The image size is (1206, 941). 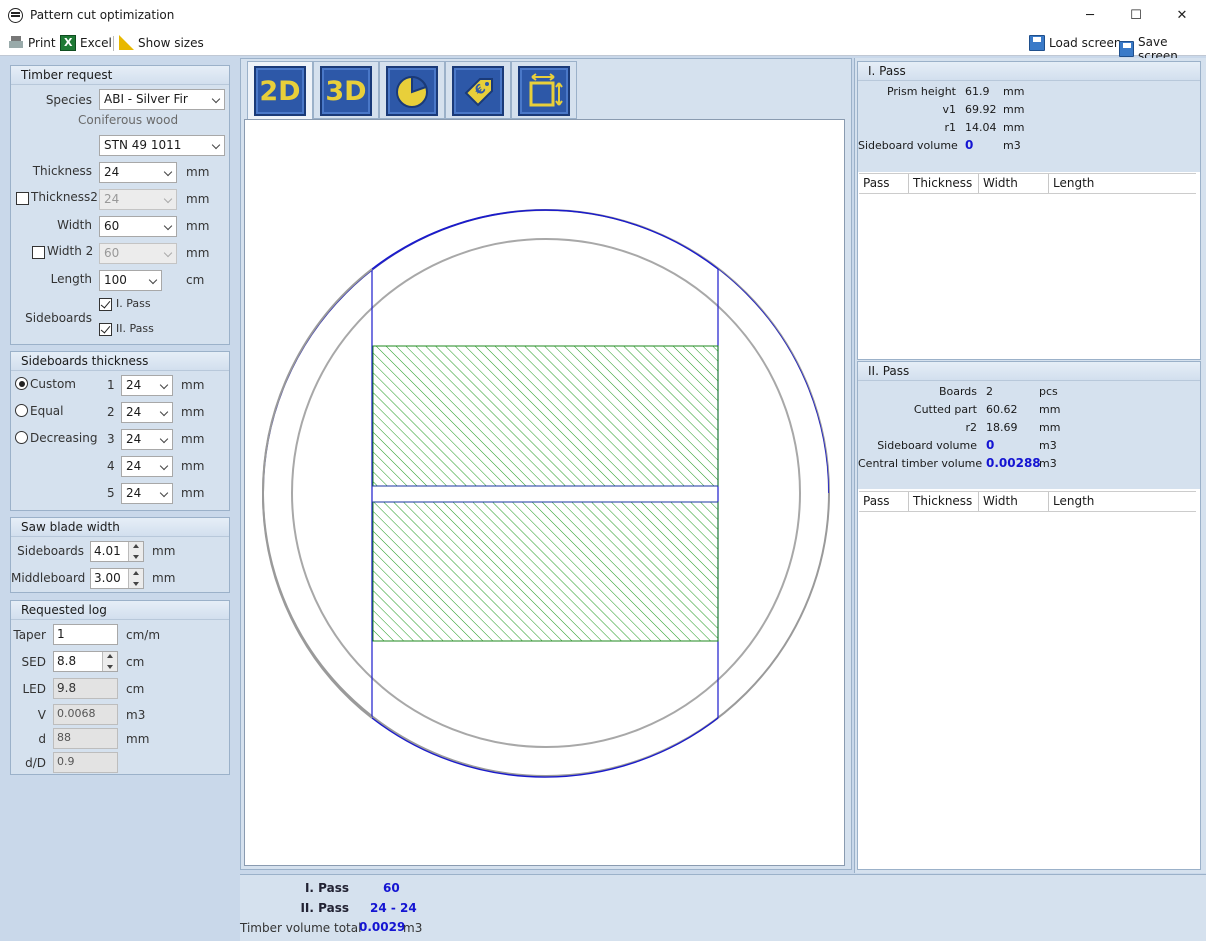 I want to click on show-sizes-label: Show sizes, so click(x=171, y=42).